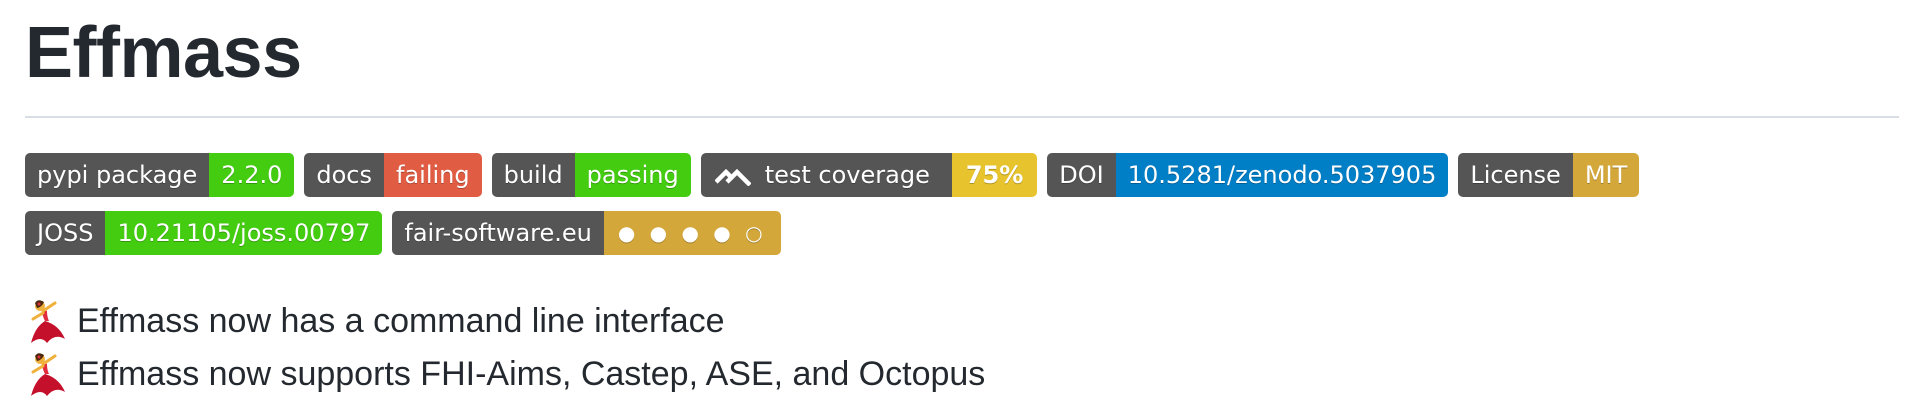 The height and width of the screenshot is (414, 1920). I want to click on page-title: Effmass, so click(163, 53).